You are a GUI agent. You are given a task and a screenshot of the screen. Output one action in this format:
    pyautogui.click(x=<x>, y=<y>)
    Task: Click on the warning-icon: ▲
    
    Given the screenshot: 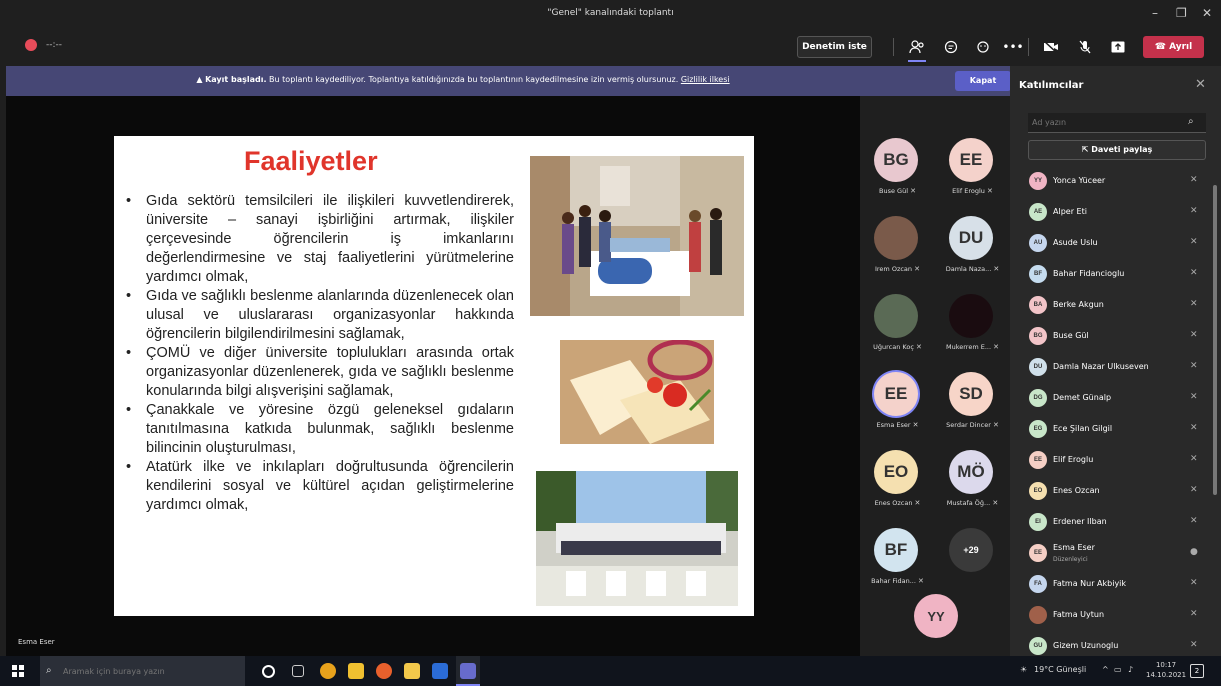 What is the action you would take?
    pyautogui.click(x=201, y=79)
    